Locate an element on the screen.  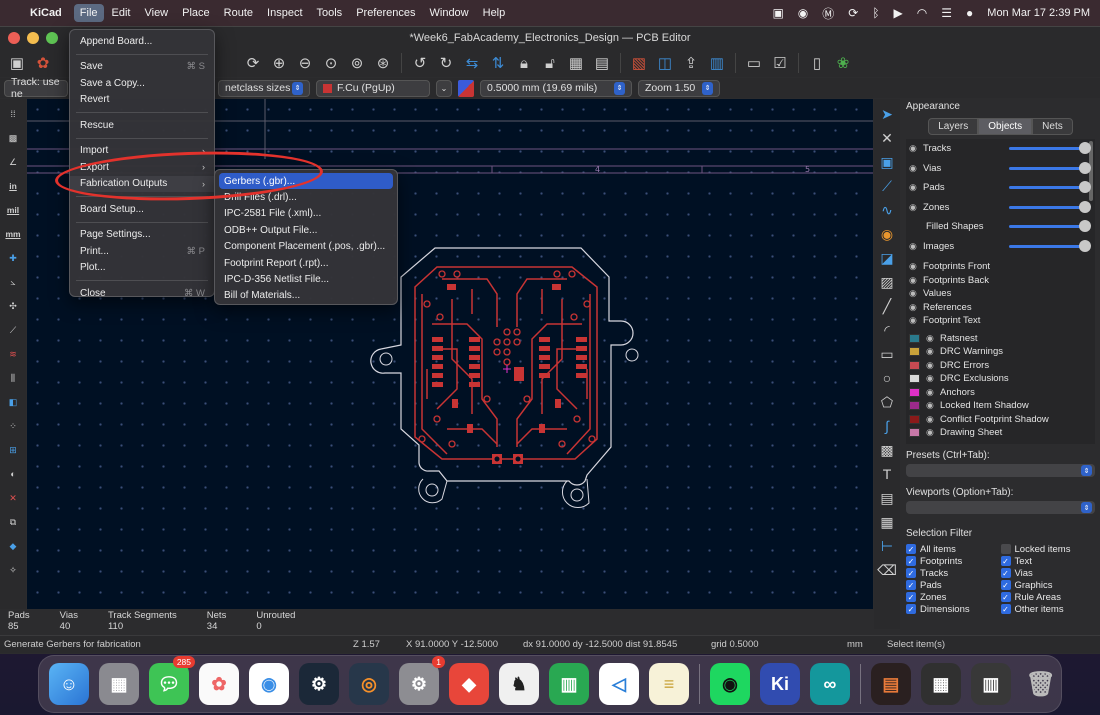
update-pcb-icon: ⇪ is located at coordinates (691, 63).